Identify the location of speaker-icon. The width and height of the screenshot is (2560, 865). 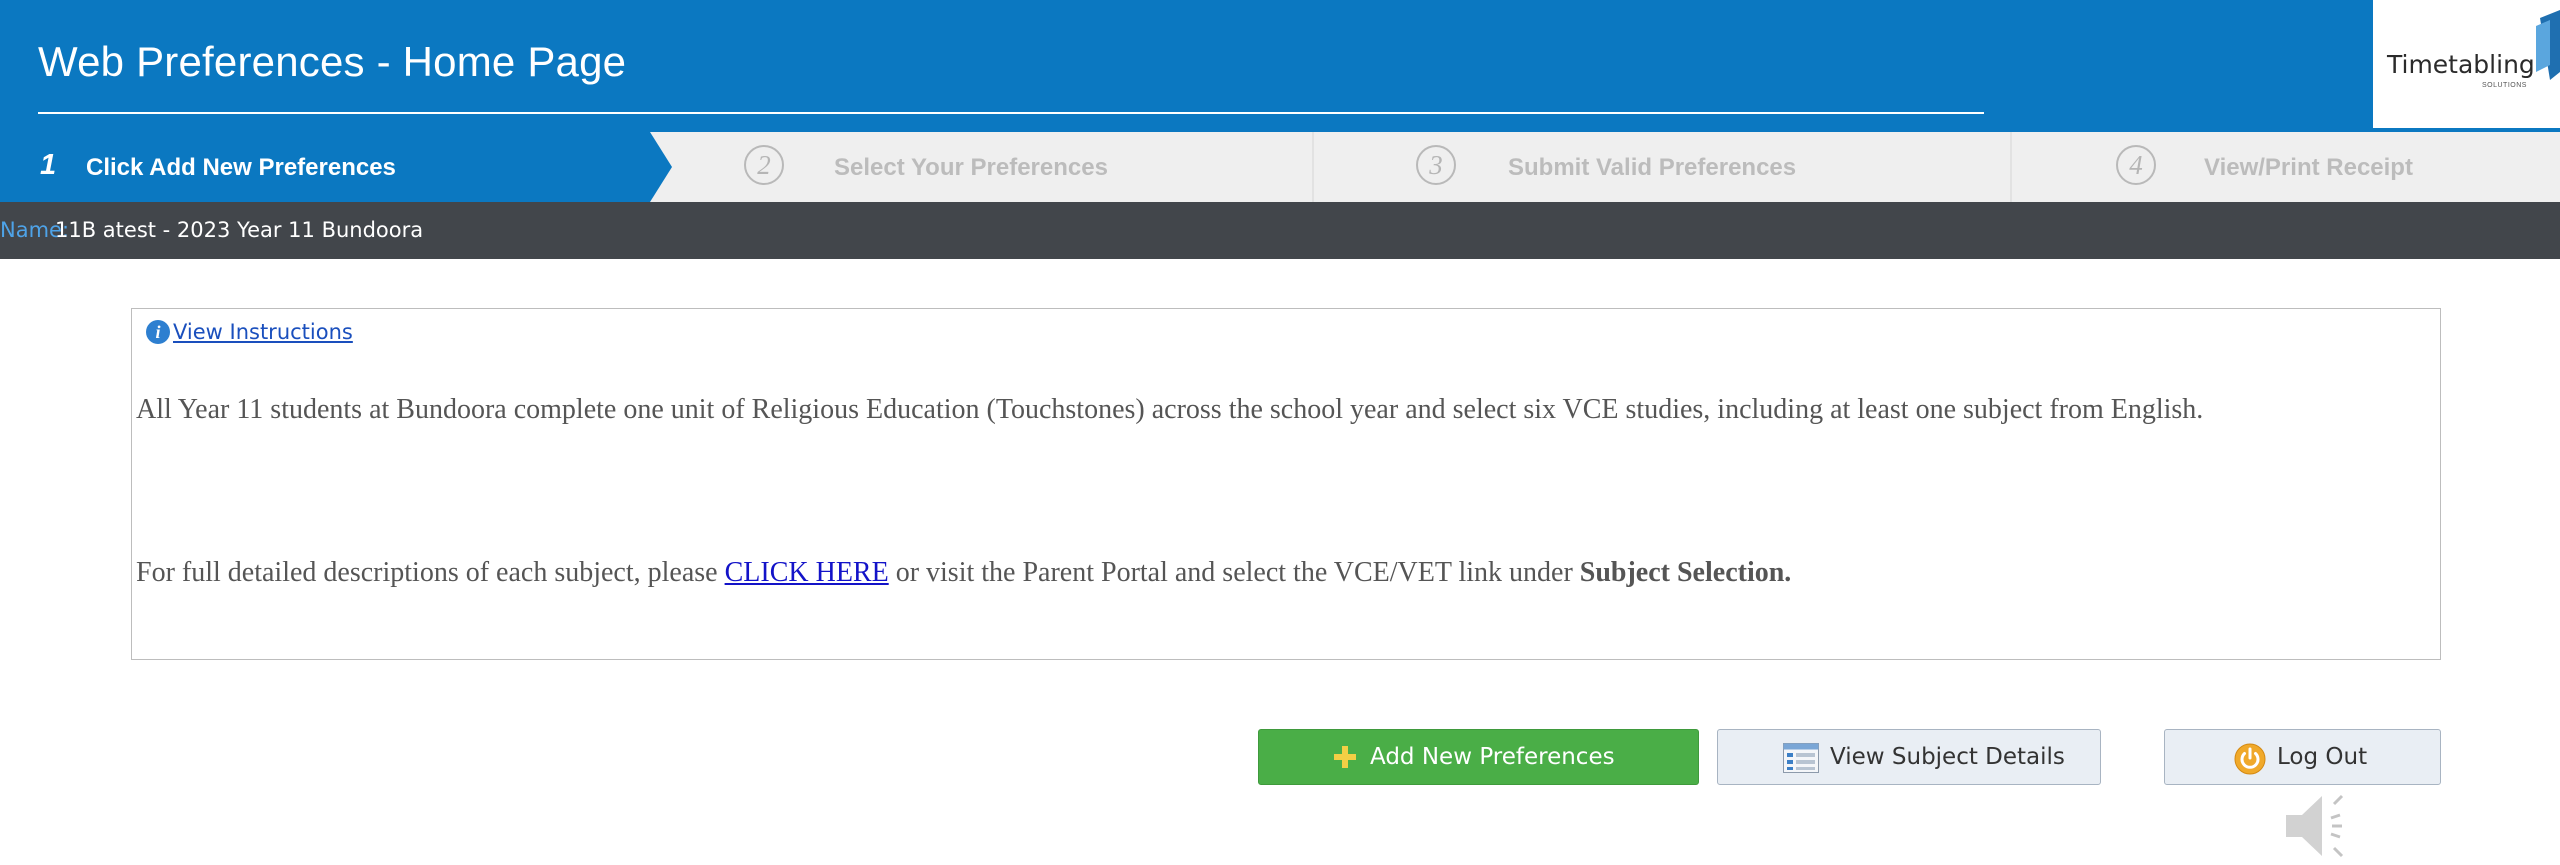
(2324, 826).